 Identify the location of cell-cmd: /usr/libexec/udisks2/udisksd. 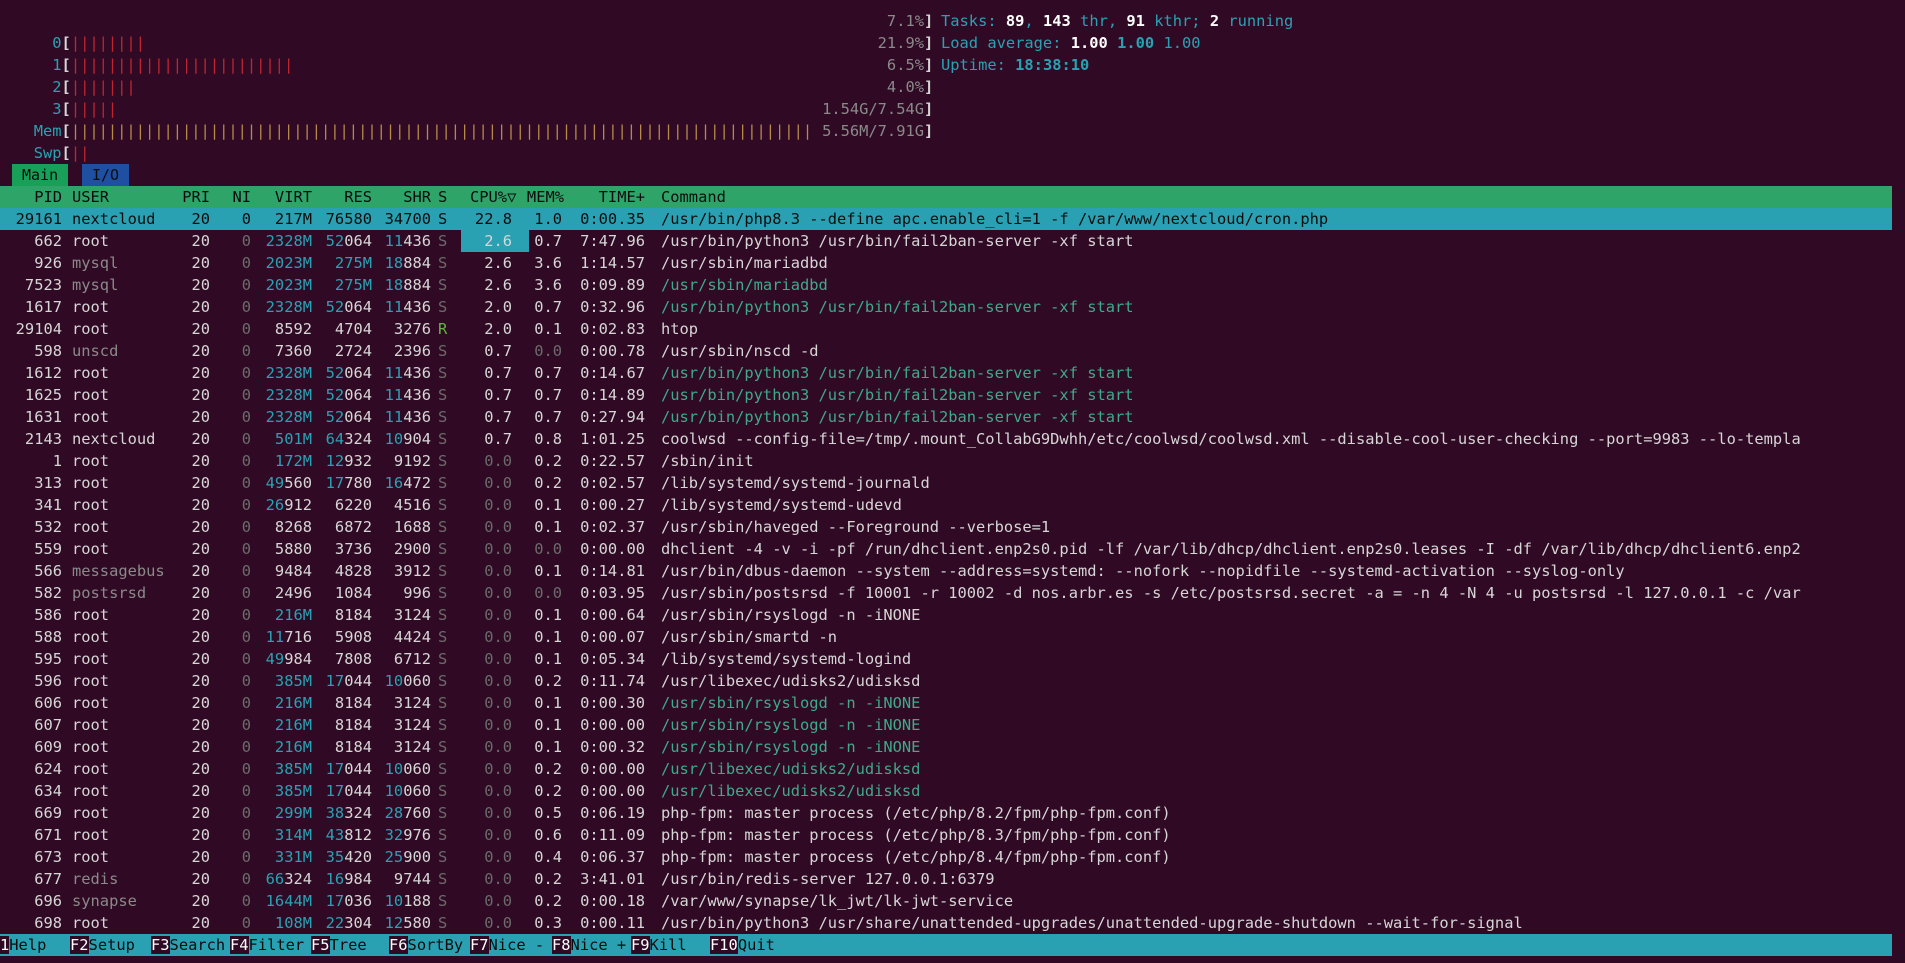
(791, 769).